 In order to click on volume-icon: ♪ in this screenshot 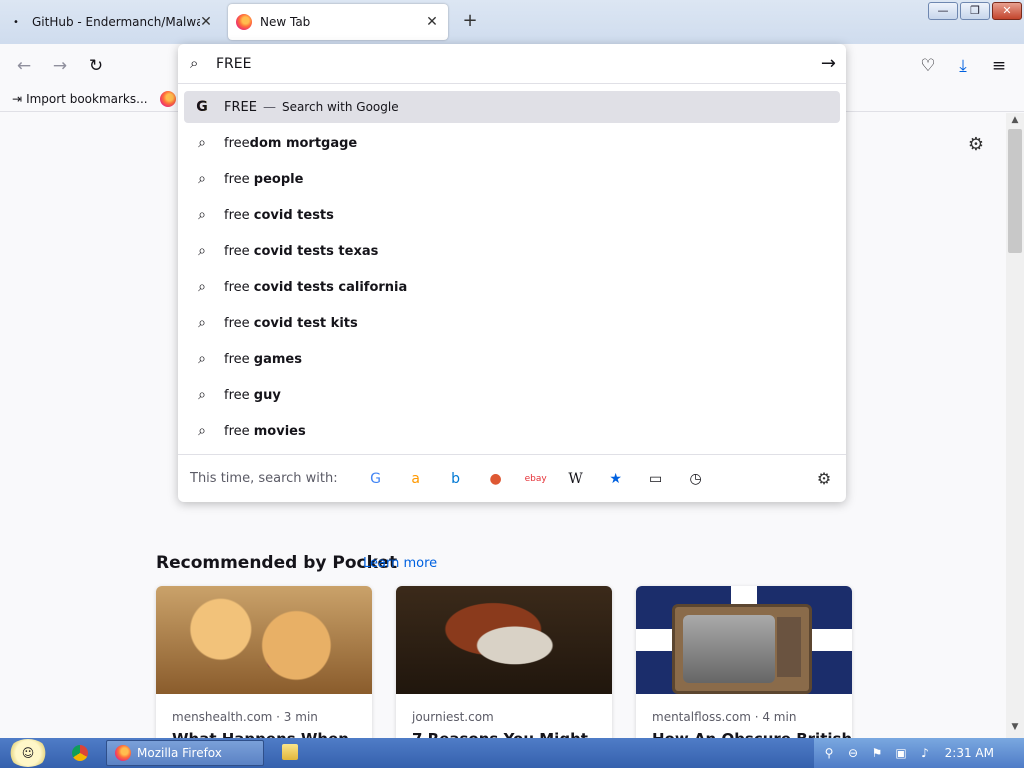, I will do `click(925, 753)`.